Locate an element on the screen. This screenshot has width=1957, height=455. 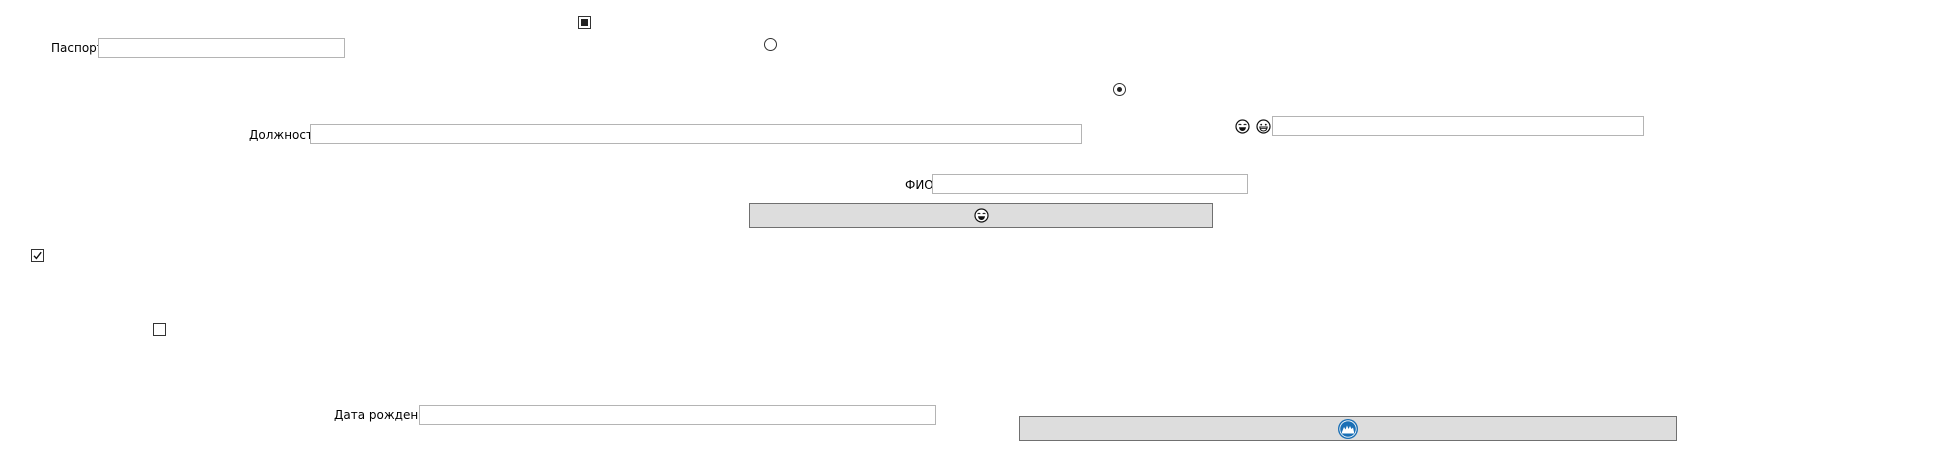
badge-button is located at coordinates (1348, 428).